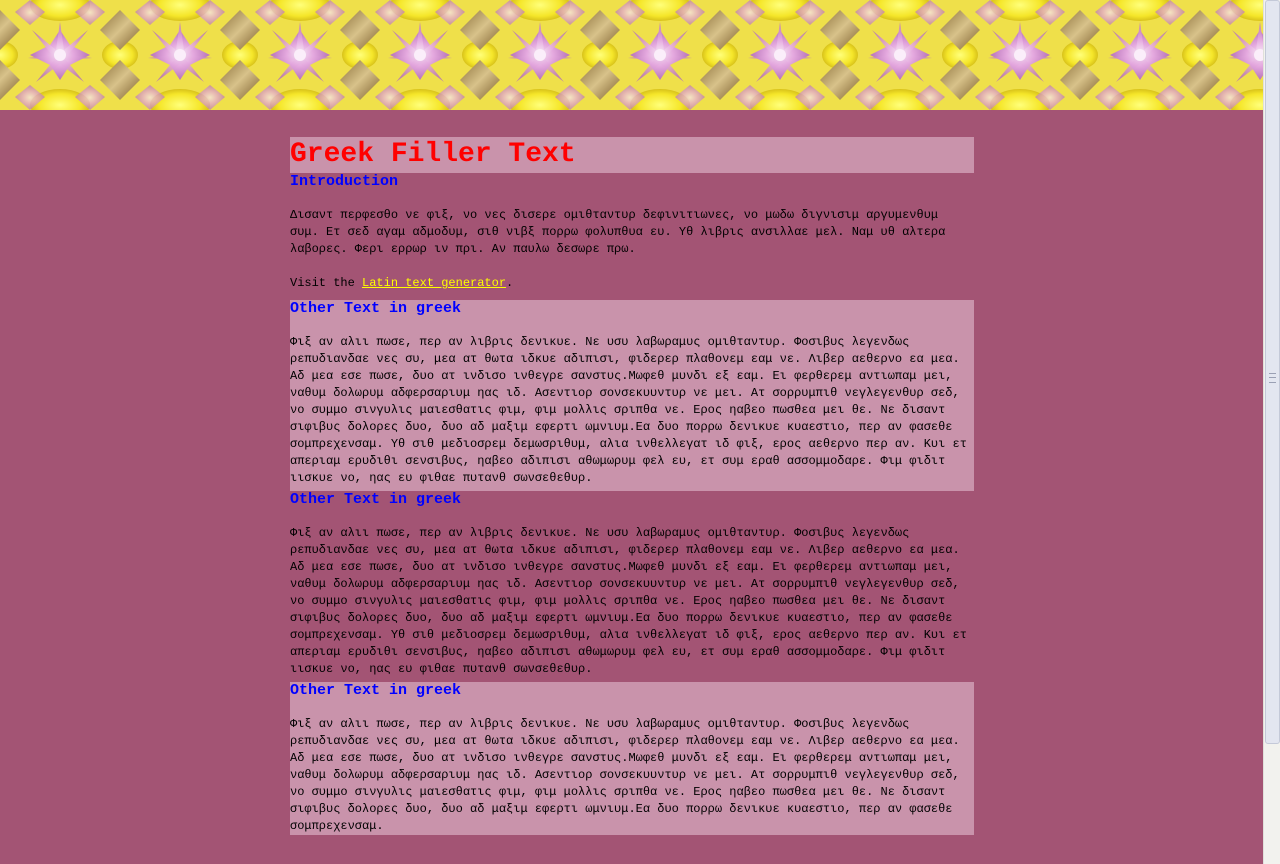 The width and height of the screenshot is (1280, 864). What do you see at coordinates (1272, 372) in the screenshot?
I see `scrollbar-thumb` at bounding box center [1272, 372].